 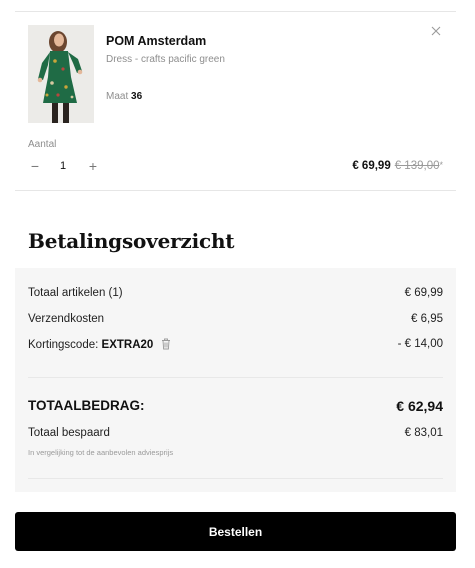 I want to click on order-button: Bestellen, so click(x=235, y=531).